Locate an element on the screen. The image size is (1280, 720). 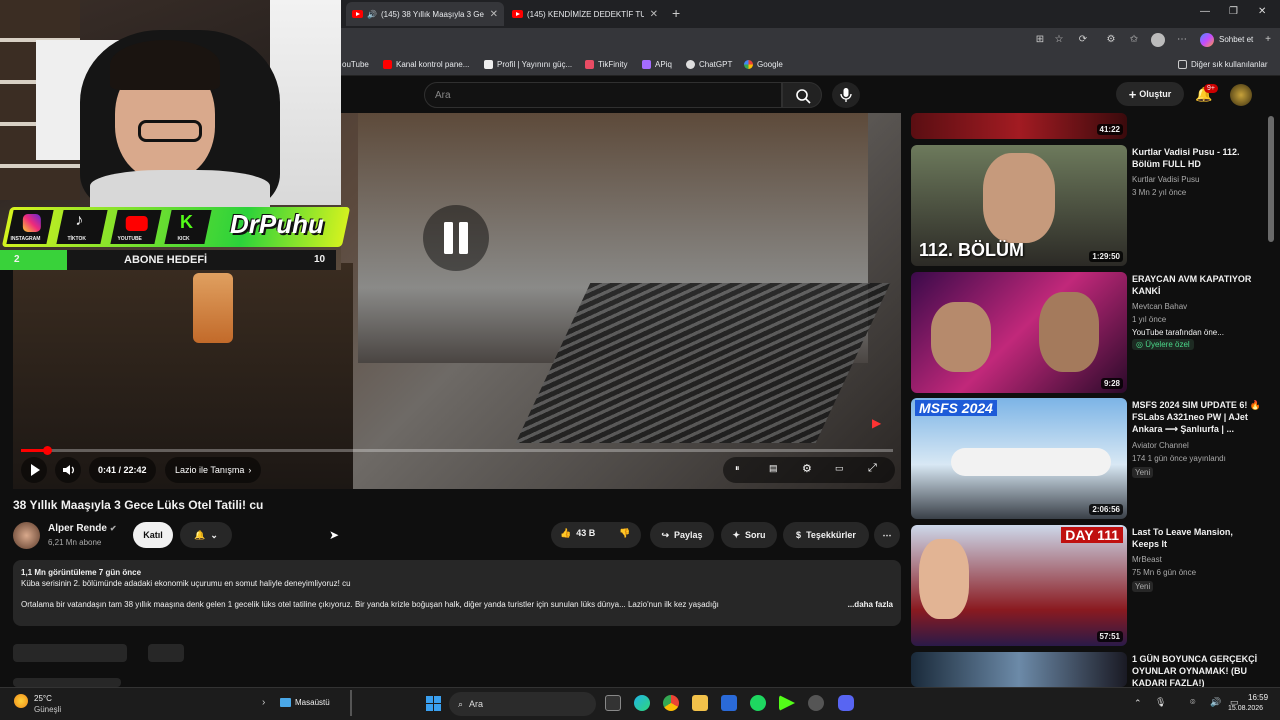
more-icon: ⋯ is located at coordinates (1182, 40).